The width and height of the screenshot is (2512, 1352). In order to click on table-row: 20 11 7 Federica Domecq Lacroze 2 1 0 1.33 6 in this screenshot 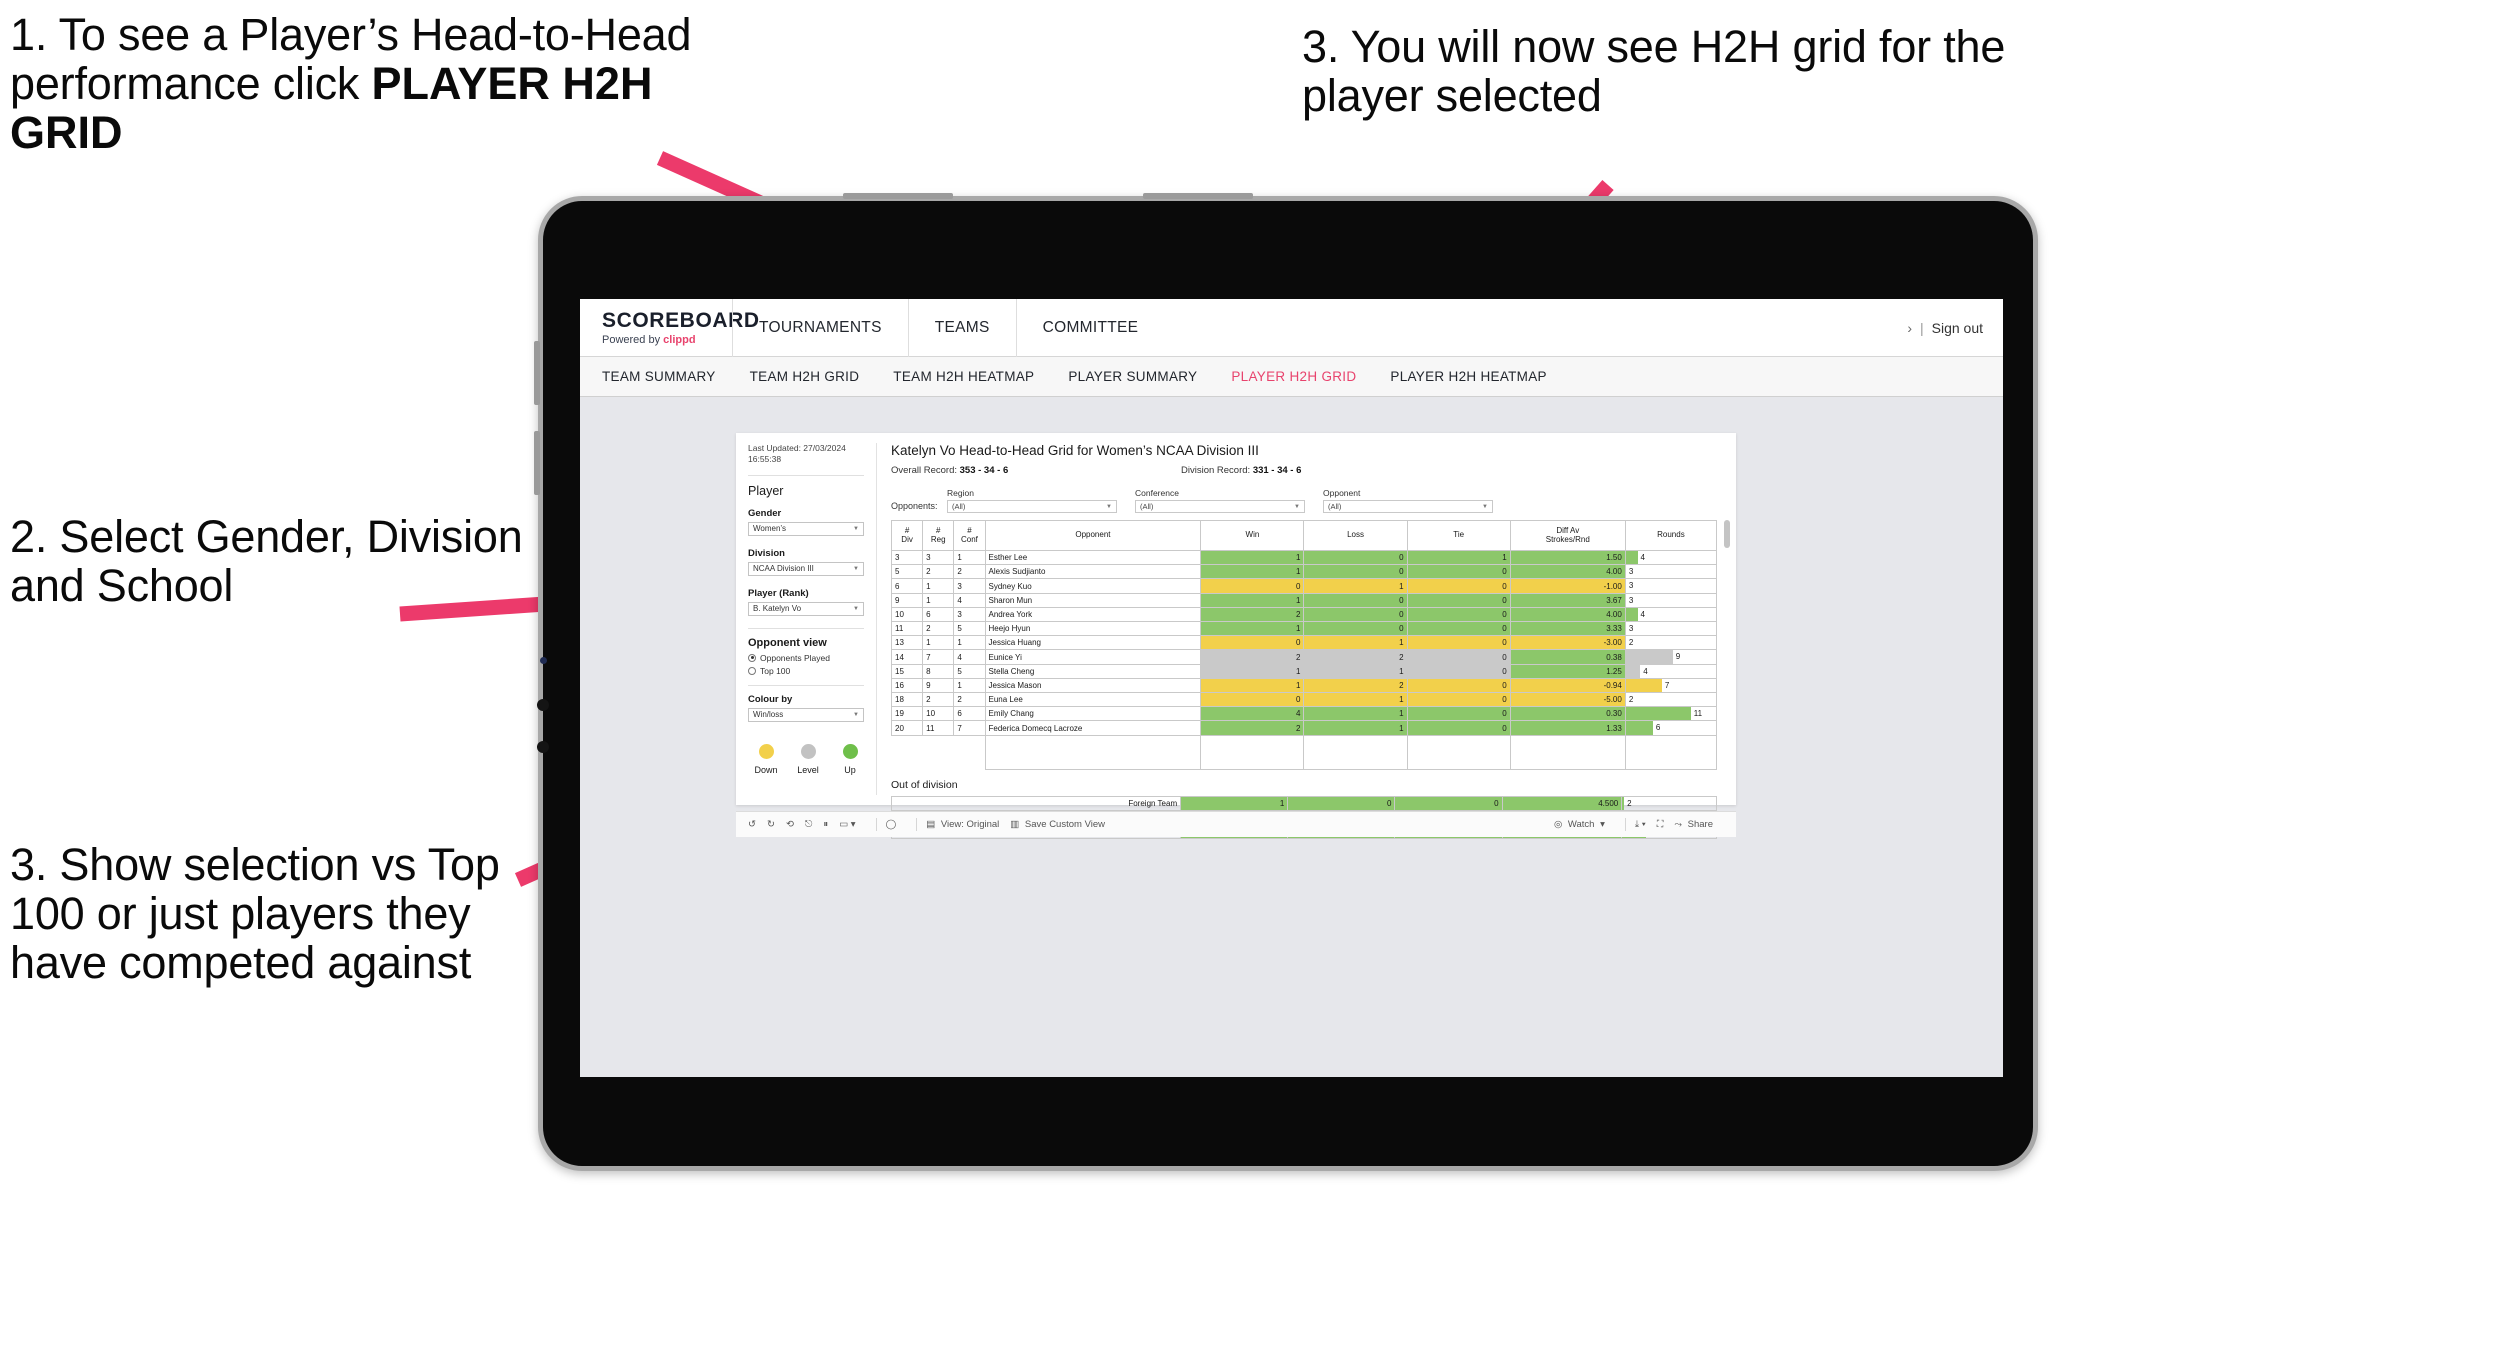, I will do `click(1304, 728)`.